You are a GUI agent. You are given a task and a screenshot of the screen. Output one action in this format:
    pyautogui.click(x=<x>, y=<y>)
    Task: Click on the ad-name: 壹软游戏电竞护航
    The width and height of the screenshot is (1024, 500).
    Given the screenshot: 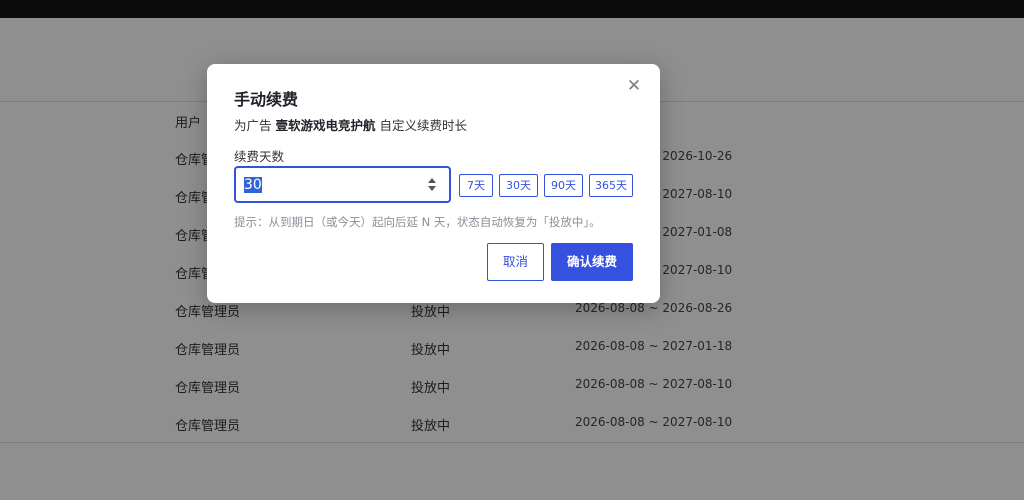 What is the action you would take?
    pyautogui.click(x=325, y=125)
    